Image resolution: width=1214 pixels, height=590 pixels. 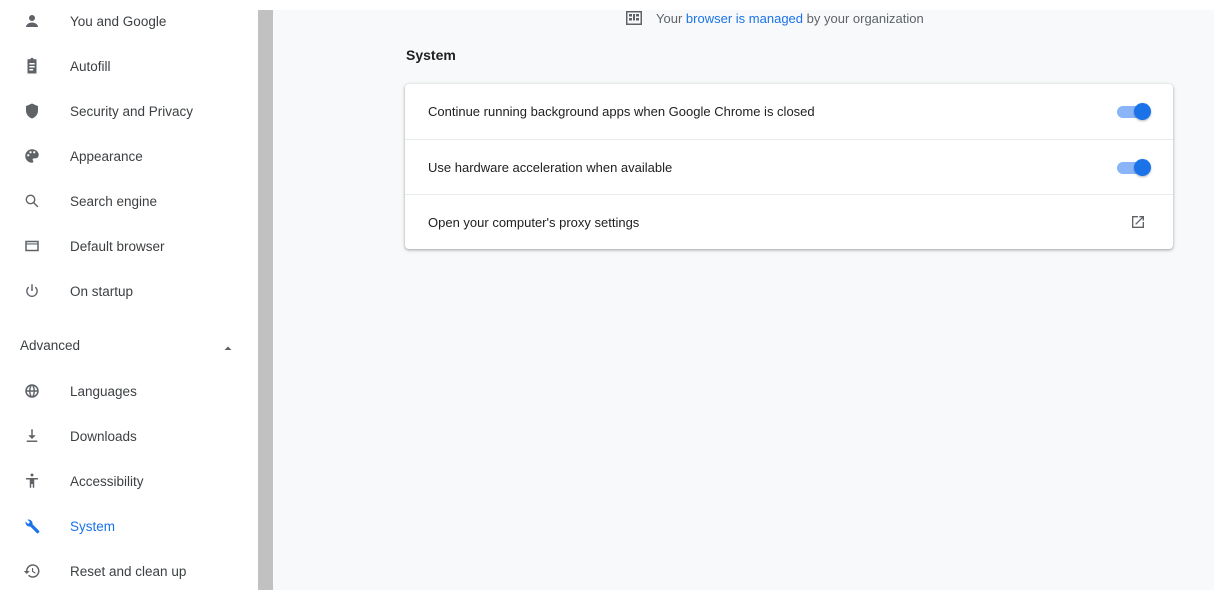 What do you see at coordinates (265, 300) in the screenshot?
I see `sidebar-scrollbar` at bounding box center [265, 300].